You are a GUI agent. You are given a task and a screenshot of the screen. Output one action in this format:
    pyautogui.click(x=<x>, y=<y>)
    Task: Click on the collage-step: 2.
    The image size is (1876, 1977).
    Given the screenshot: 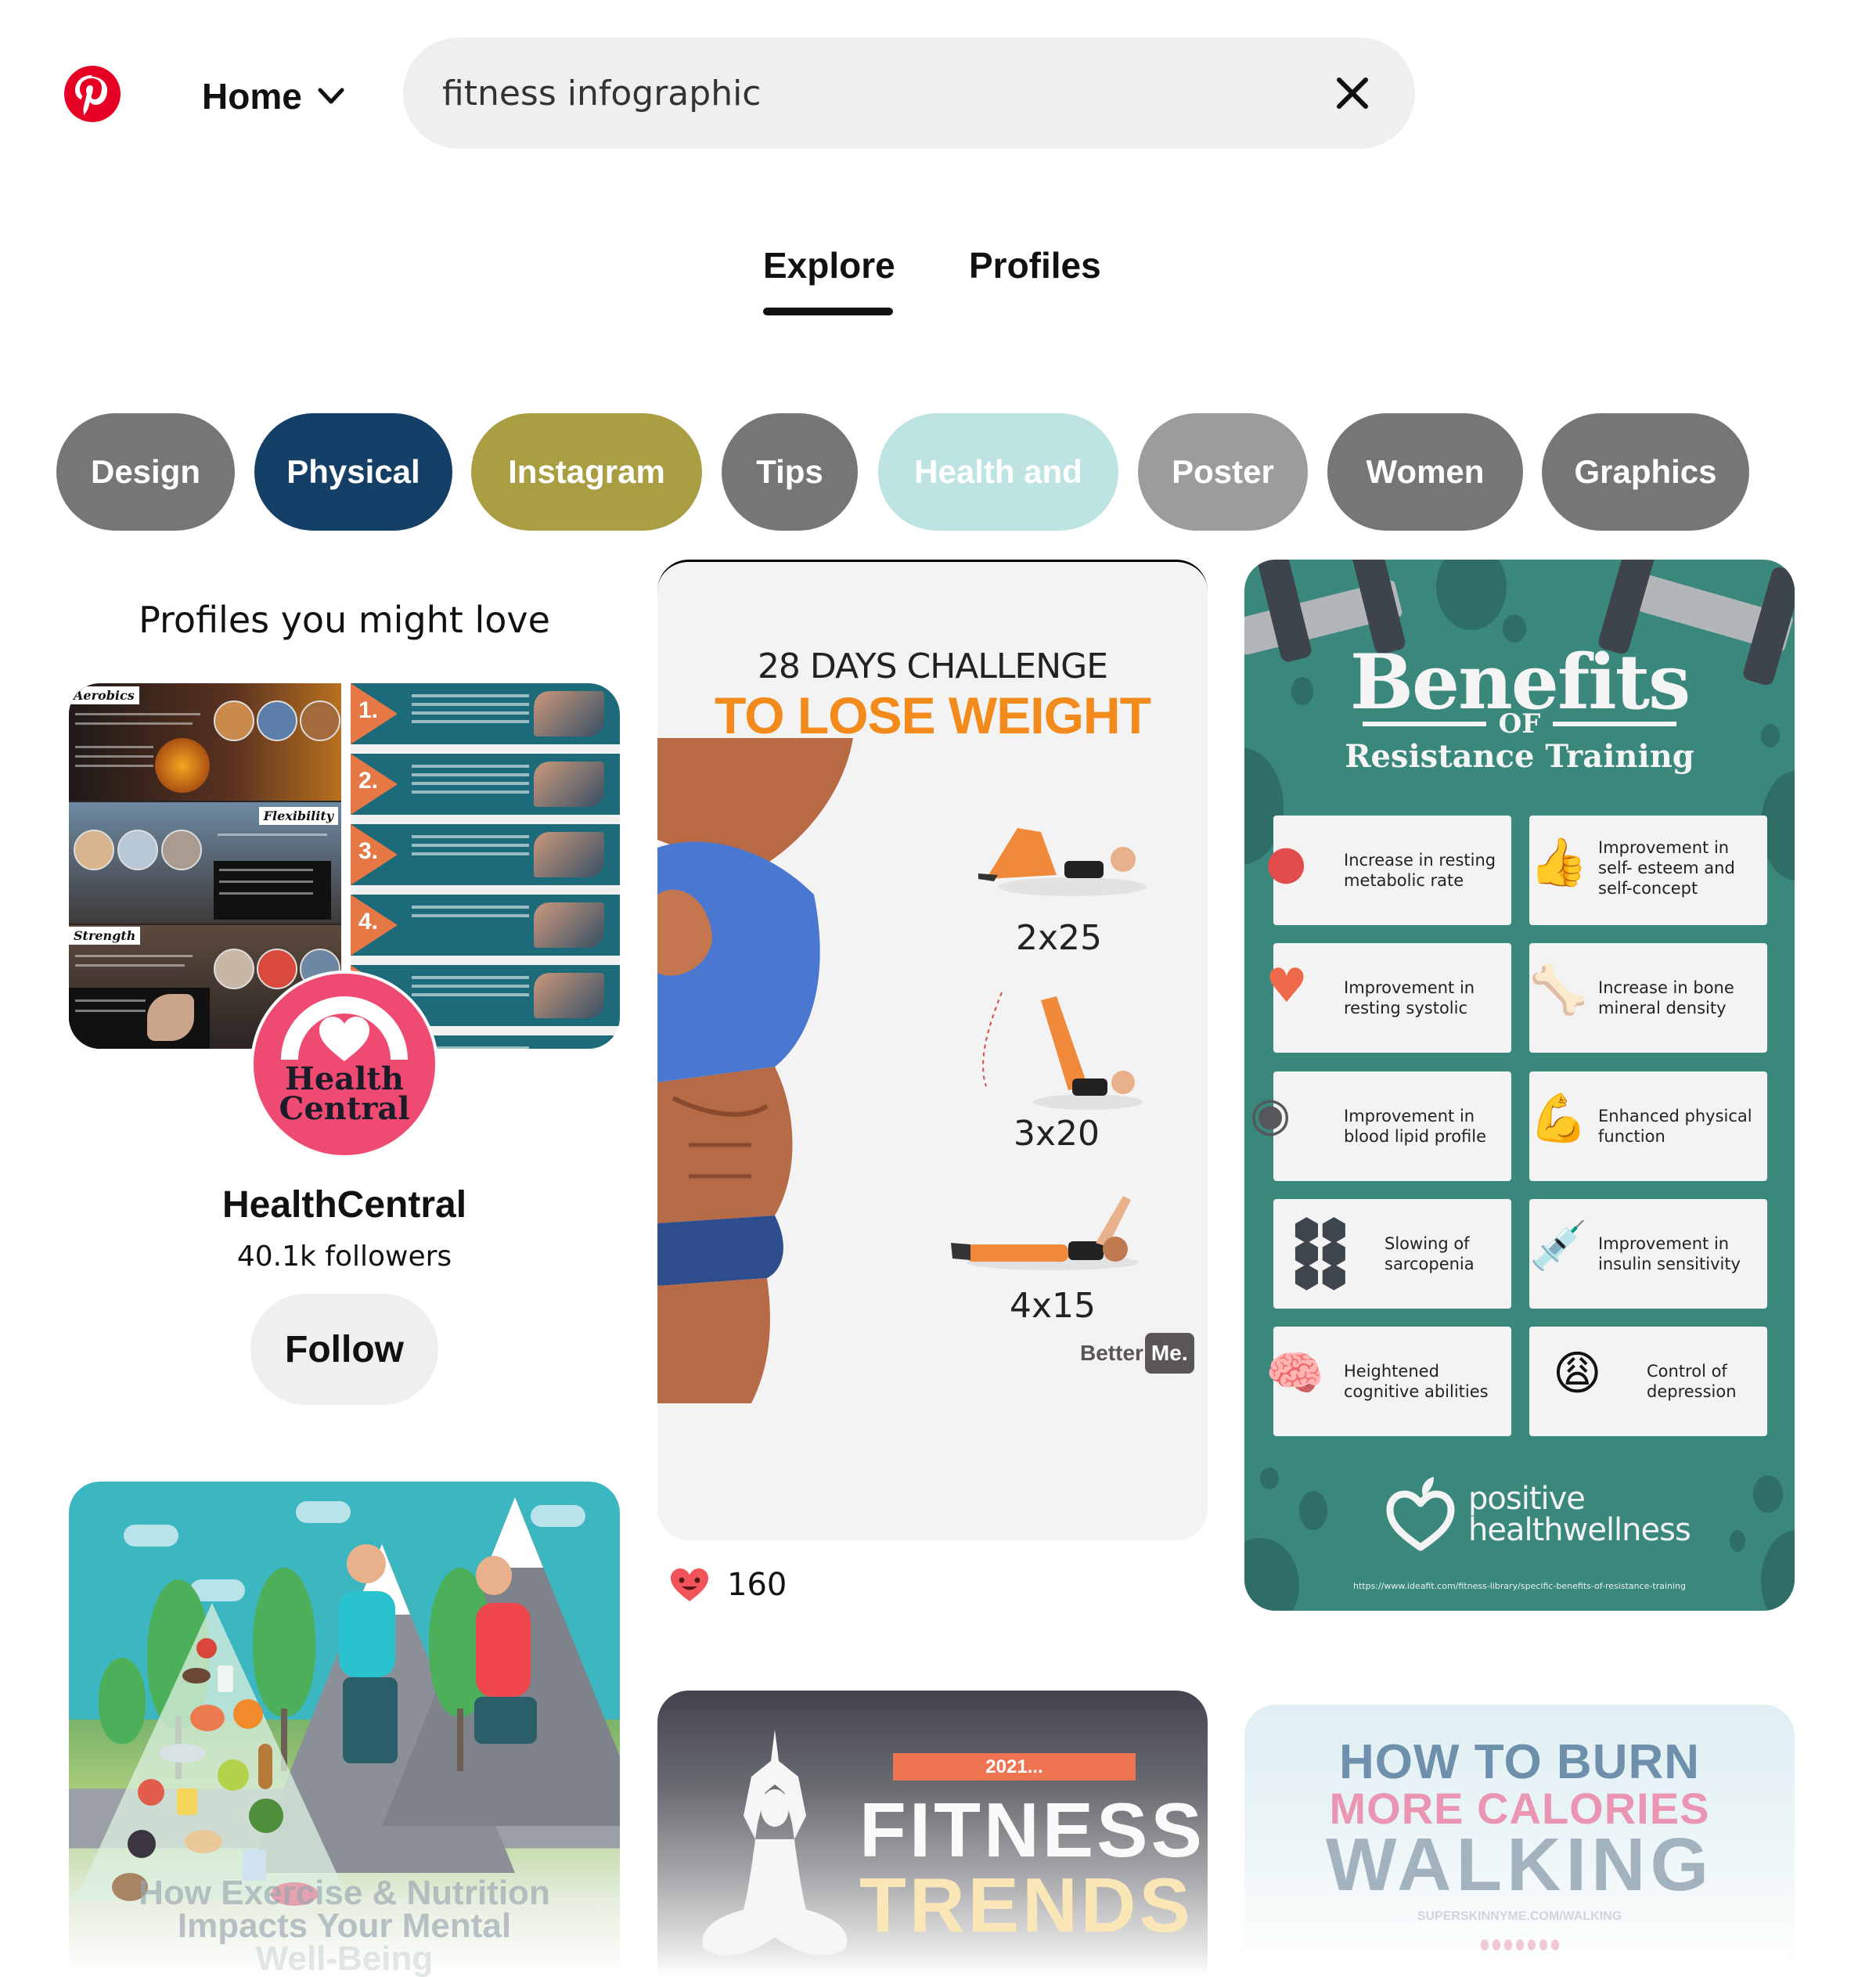 What is the action you would take?
    pyautogui.click(x=485, y=784)
    